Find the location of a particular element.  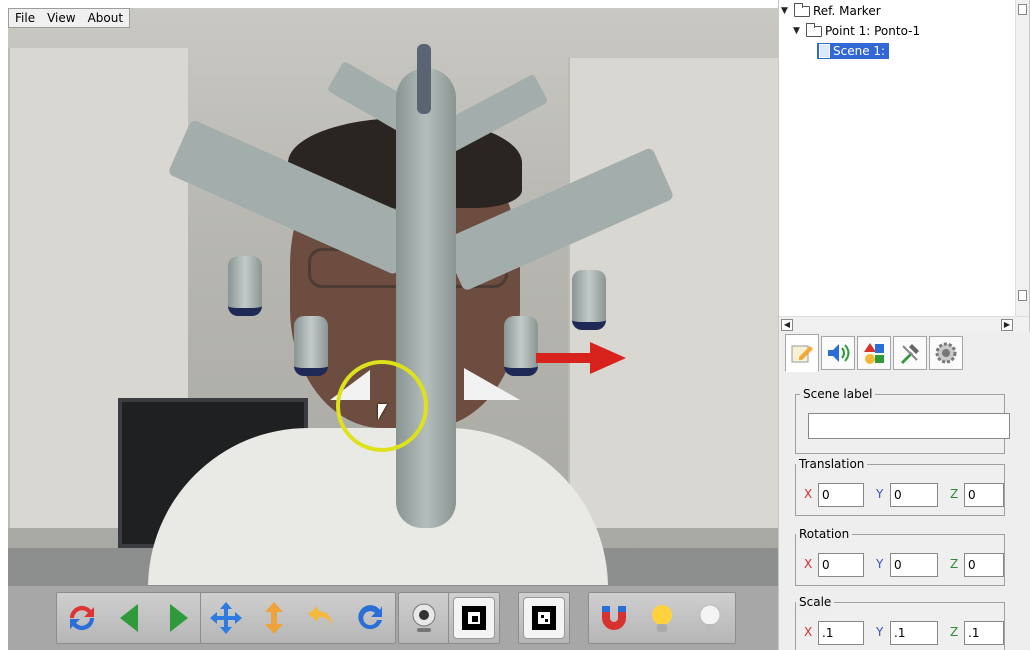

rotation-title: Rotation is located at coordinates (824, 534).